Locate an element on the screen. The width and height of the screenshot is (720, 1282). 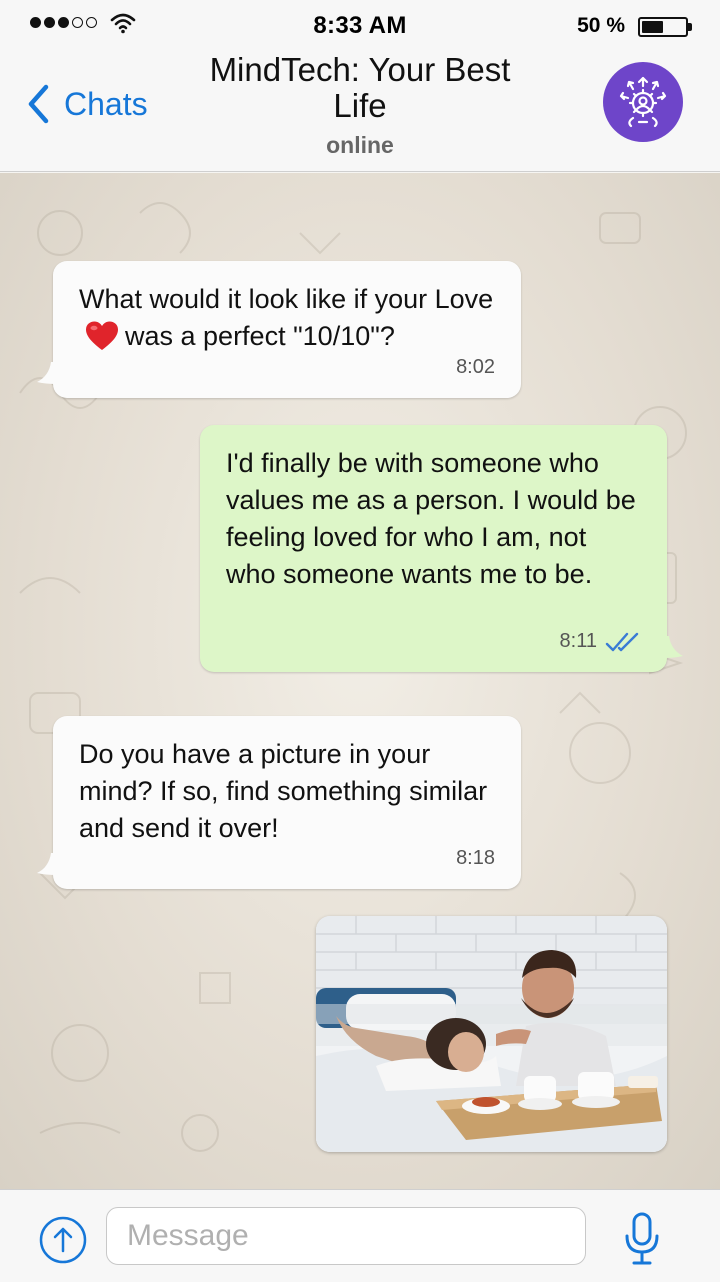
double-check-icon is located at coordinates (622, 641).